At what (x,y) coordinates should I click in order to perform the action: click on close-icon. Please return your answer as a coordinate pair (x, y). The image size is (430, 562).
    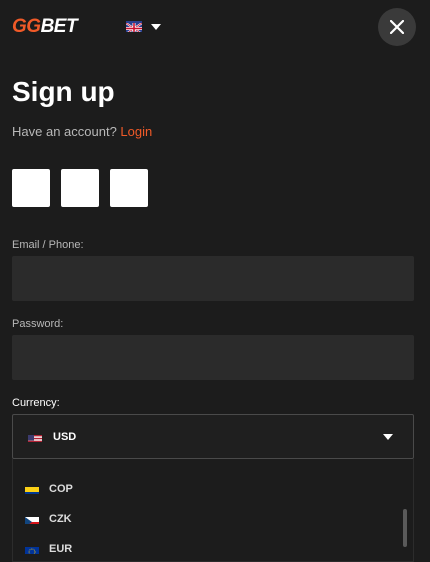
    Looking at the image, I should click on (397, 27).